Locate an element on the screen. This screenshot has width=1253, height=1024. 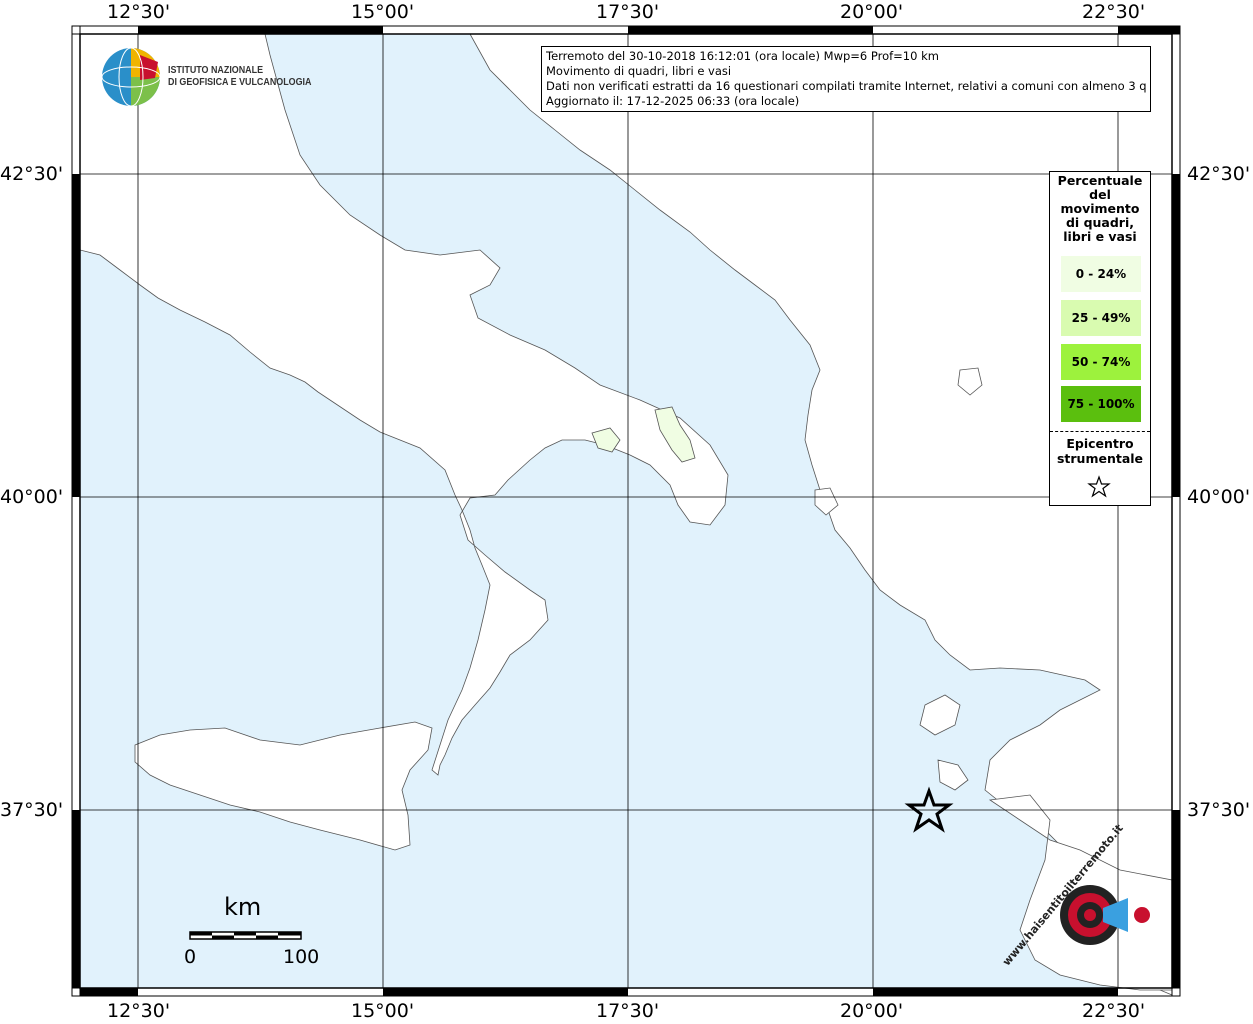
lat-label-right-3: 37°30' is located at coordinates (1219, 810).